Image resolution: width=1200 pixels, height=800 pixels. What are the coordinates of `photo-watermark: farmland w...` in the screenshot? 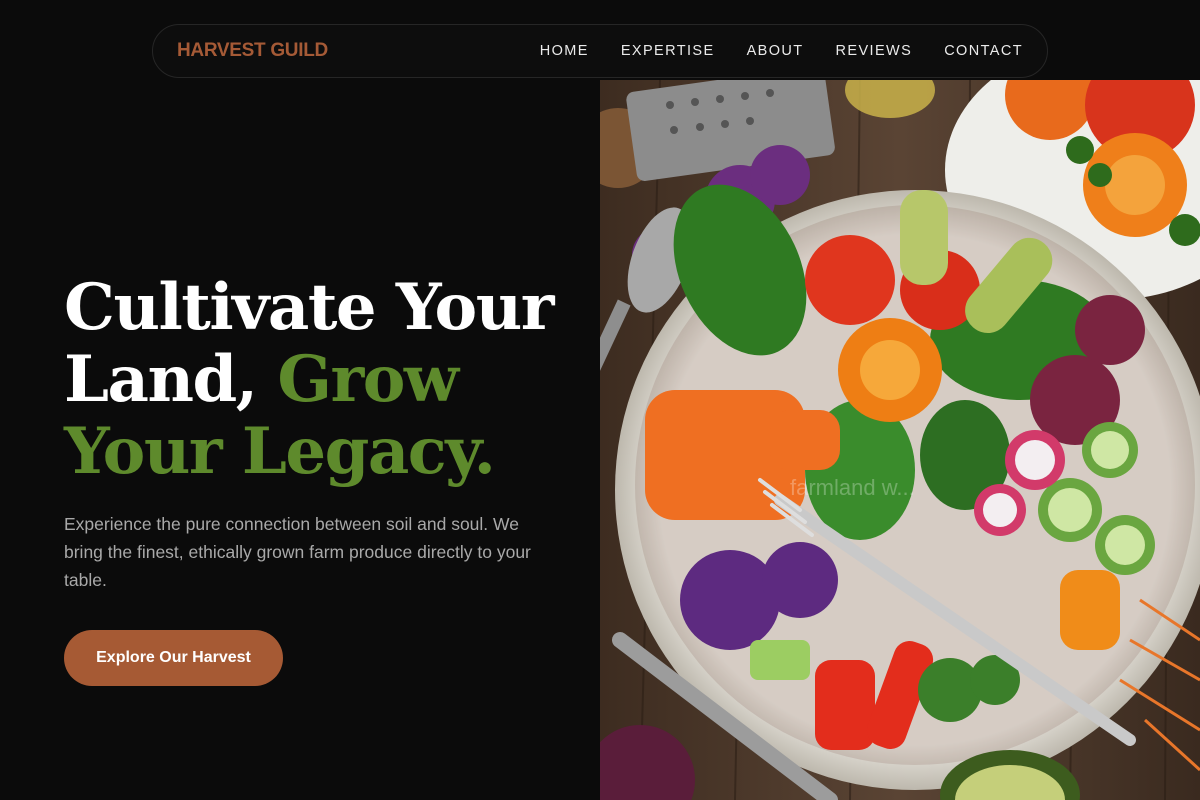 It's located at (852, 487).